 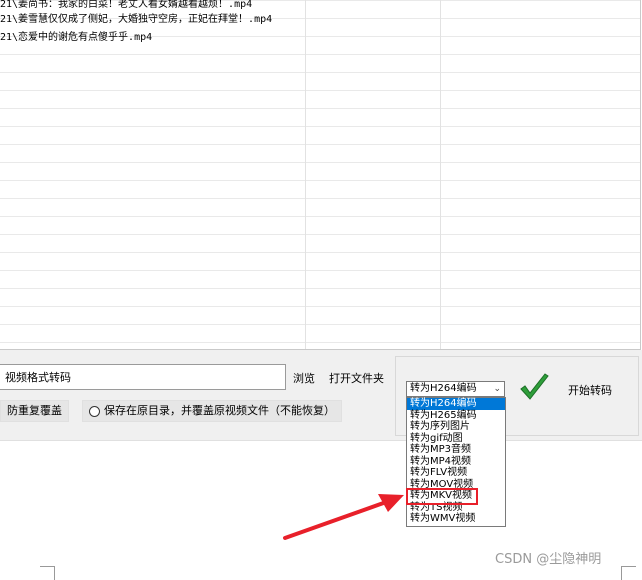 What do you see at coordinates (343, 517) in the screenshot?
I see `annotation-arrow-icon` at bounding box center [343, 517].